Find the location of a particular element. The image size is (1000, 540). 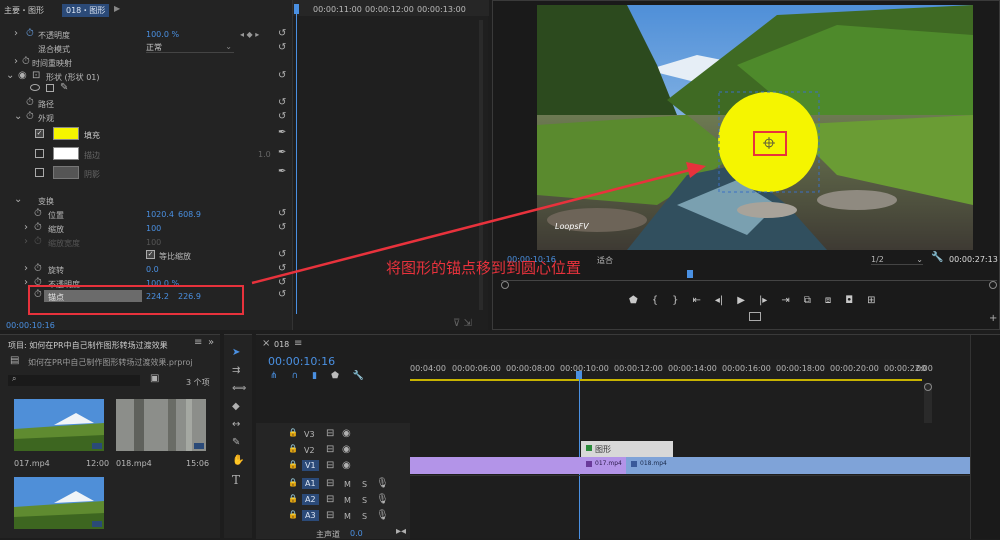

ellipse-mask-icon is located at coordinates (35, 87).